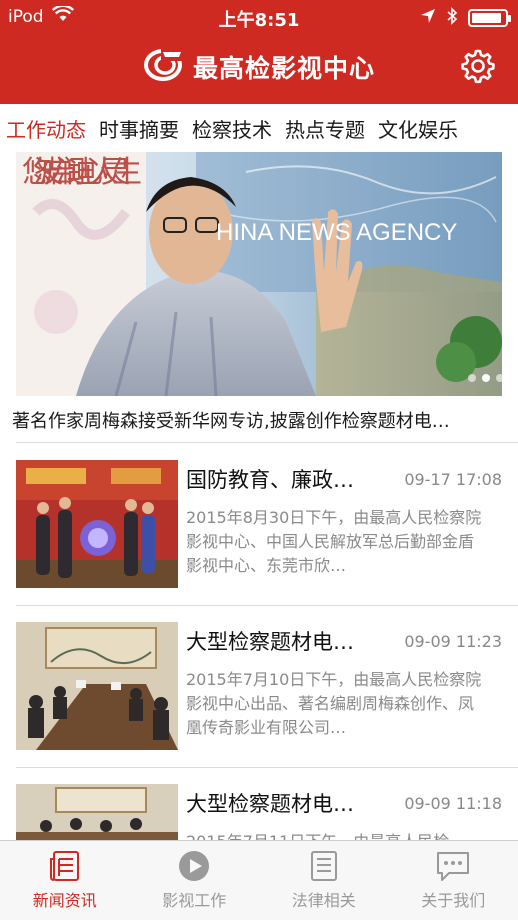 This screenshot has width=518, height=920. What do you see at coordinates (452, 18) in the screenshot?
I see `bluetooth-icon` at bounding box center [452, 18].